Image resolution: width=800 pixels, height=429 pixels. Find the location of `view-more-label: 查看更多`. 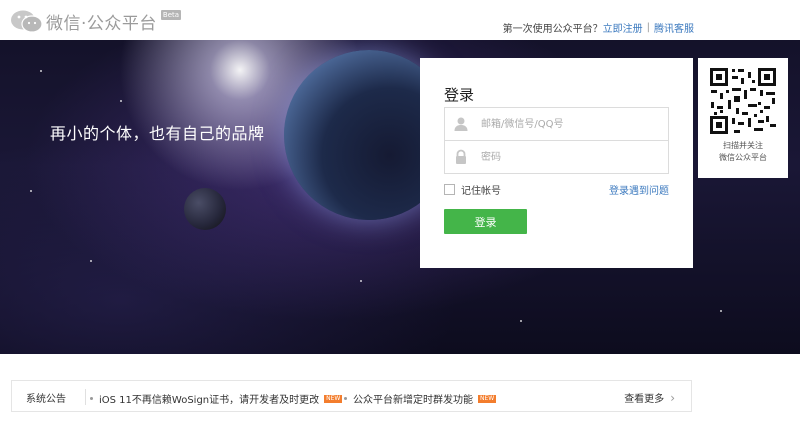

view-more-label: 查看更多 is located at coordinates (644, 397).